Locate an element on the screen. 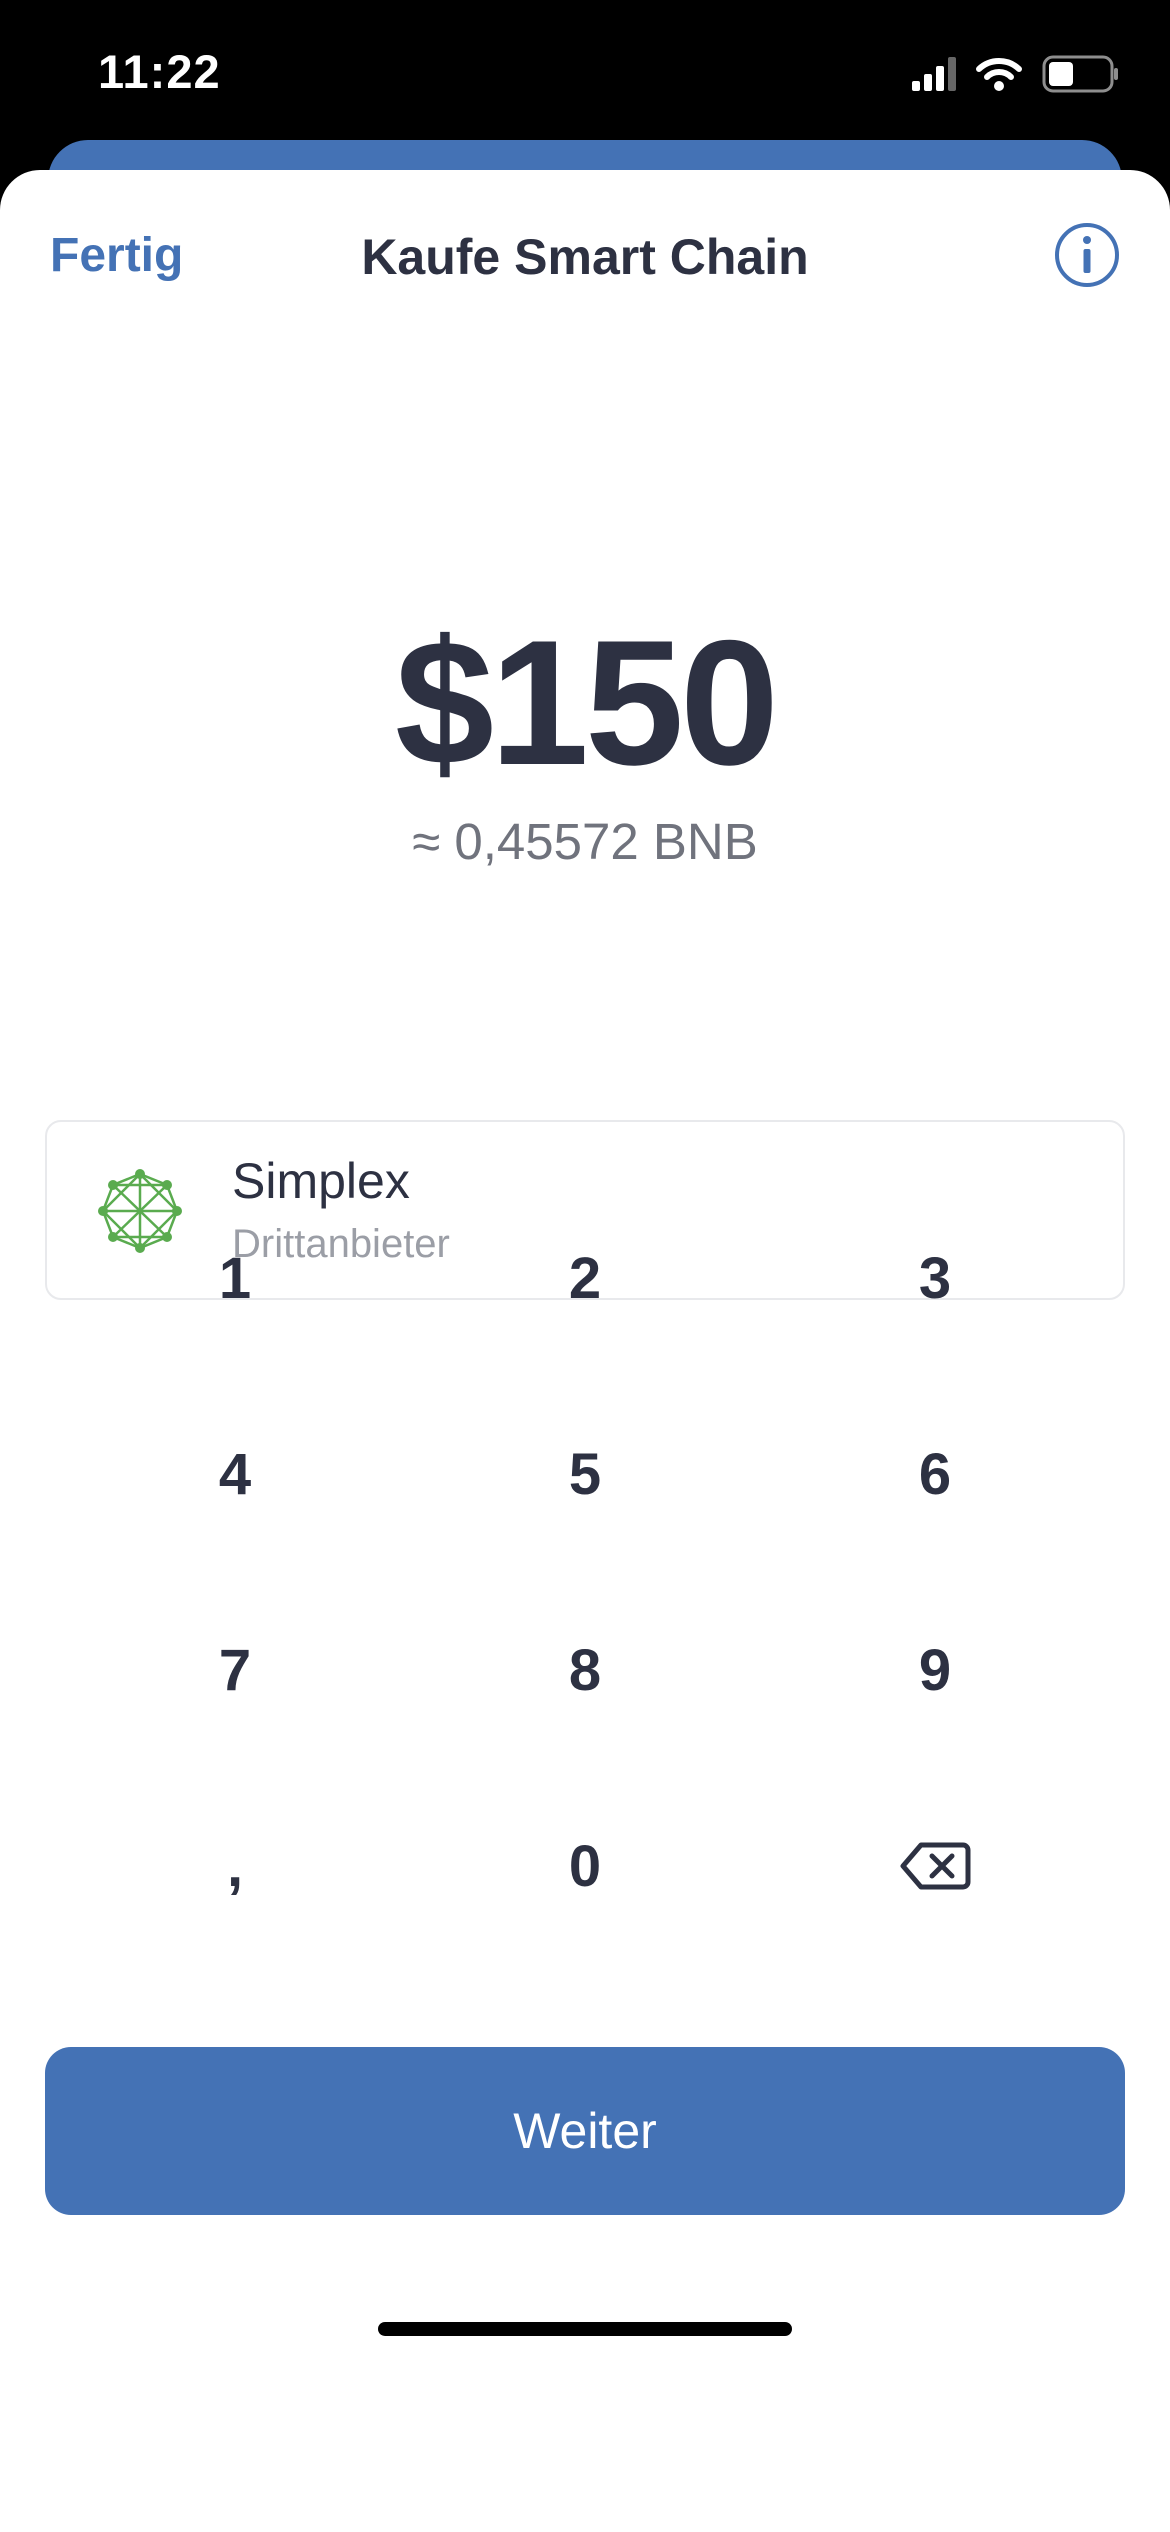  key-7: 7 is located at coordinates (235, 1670).